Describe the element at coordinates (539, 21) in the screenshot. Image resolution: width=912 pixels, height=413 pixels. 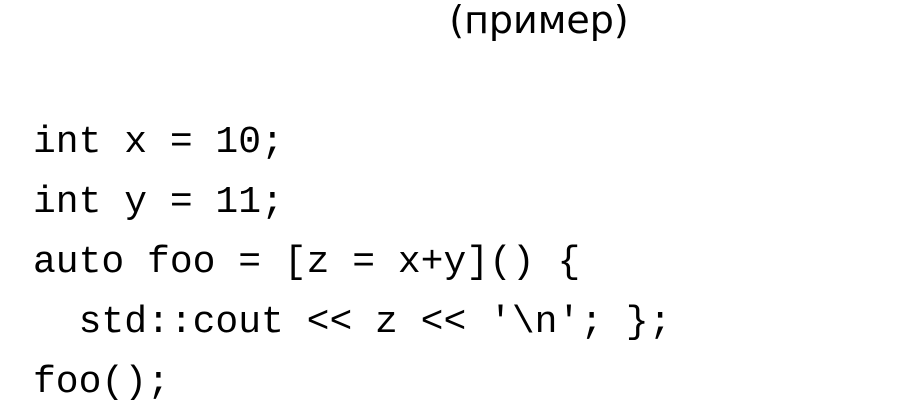
I see `slide-title: (пример)` at that location.